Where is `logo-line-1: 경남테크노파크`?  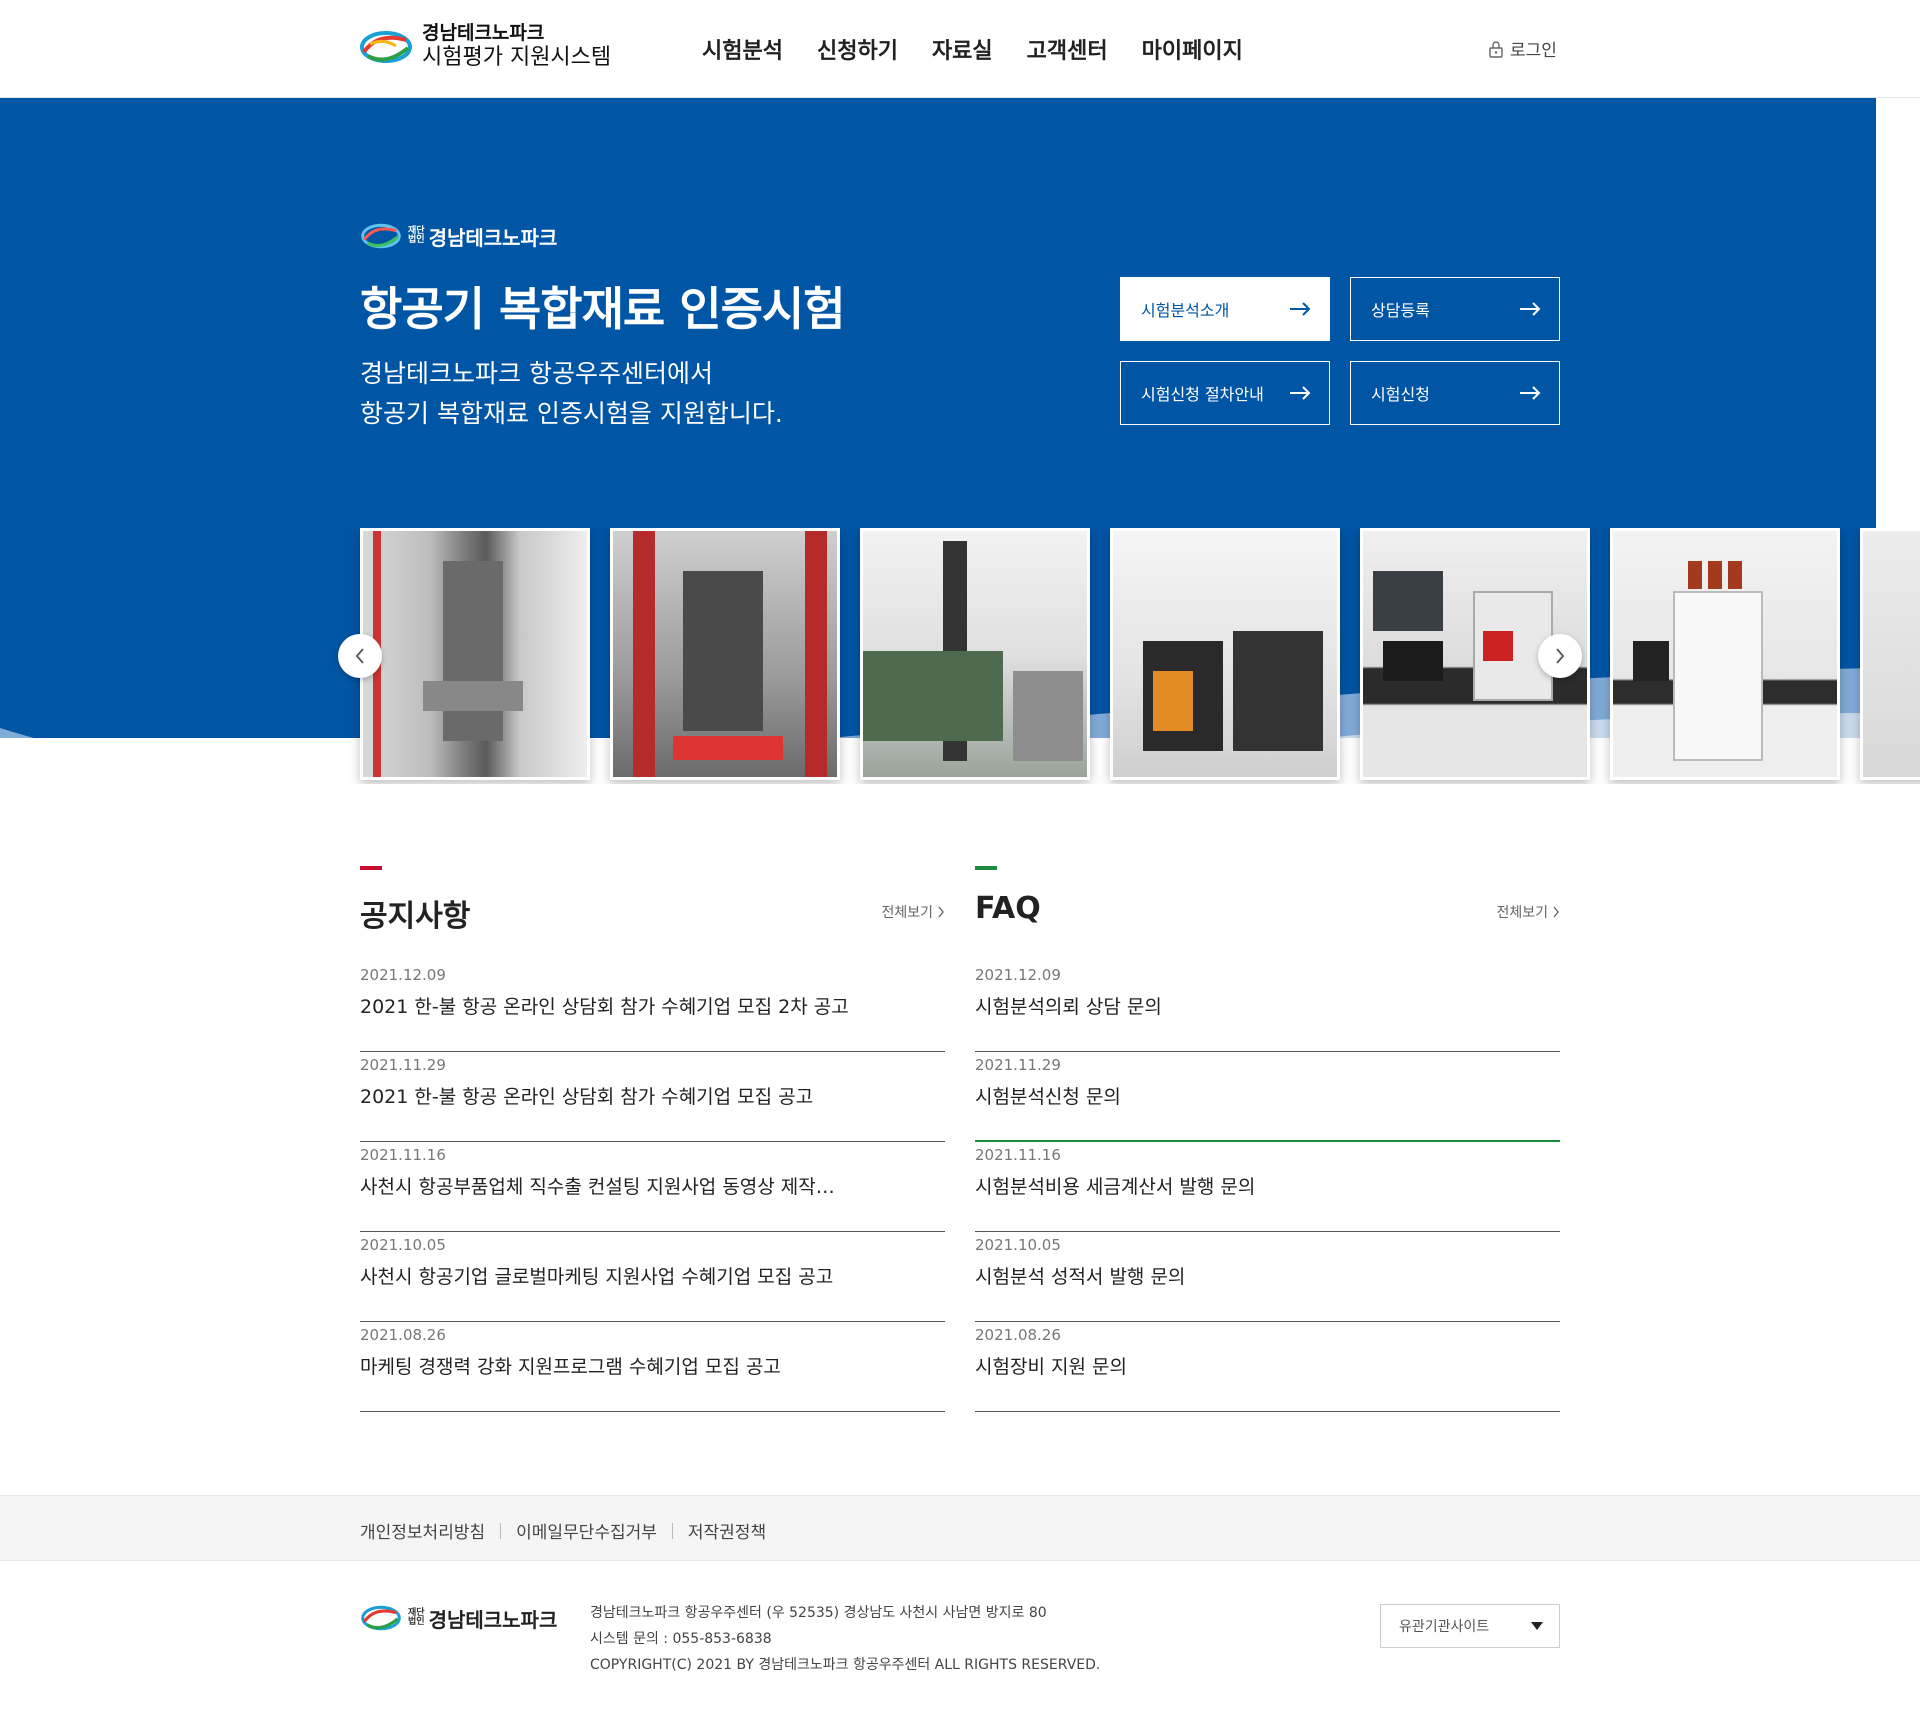
logo-line-1: 경남테크노파크 is located at coordinates (483, 33).